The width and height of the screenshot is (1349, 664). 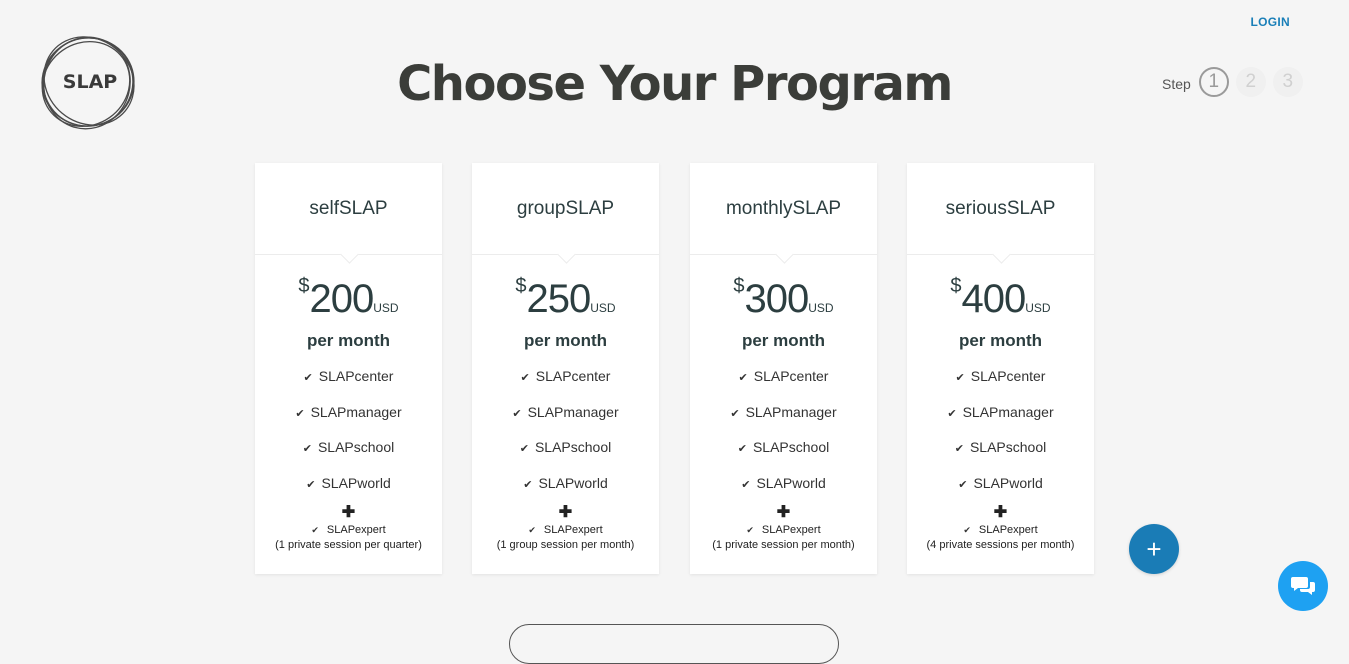 What do you see at coordinates (1000, 545) in the screenshot?
I see `expert-note: (4 private sessions per month)` at bounding box center [1000, 545].